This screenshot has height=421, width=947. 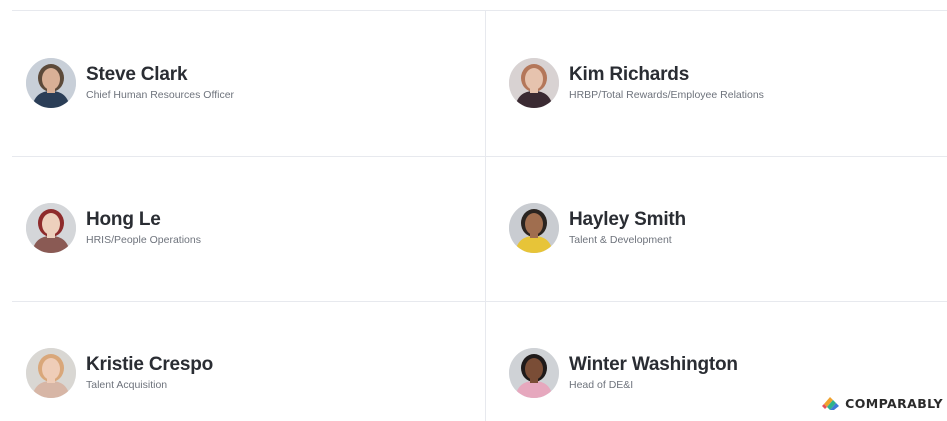 I want to click on person-card: Kristie Crespo Talent Acquisition, so click(x=119, y=373).